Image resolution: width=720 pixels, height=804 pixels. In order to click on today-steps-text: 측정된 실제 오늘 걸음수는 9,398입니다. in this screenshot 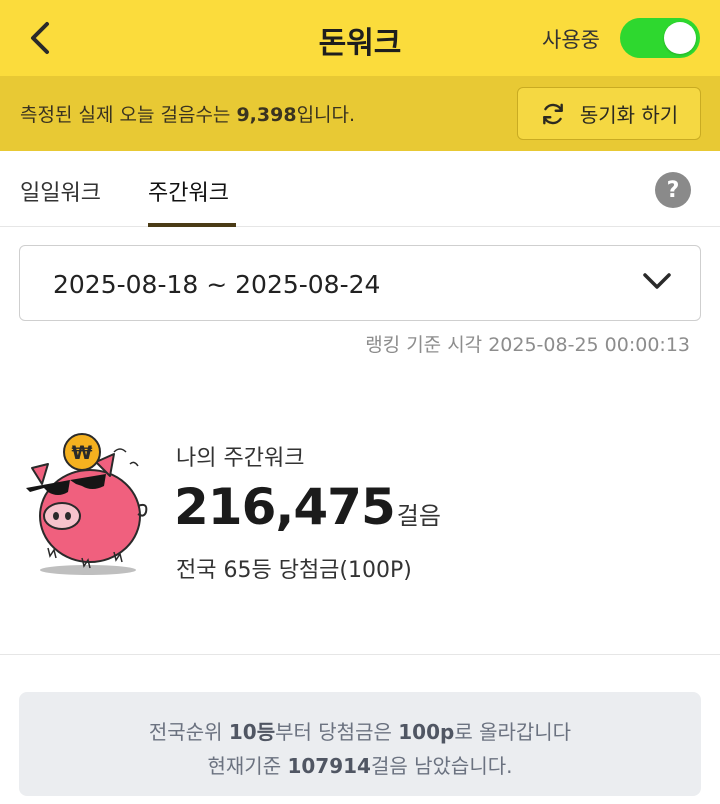, I will do `click(187, 113)`.